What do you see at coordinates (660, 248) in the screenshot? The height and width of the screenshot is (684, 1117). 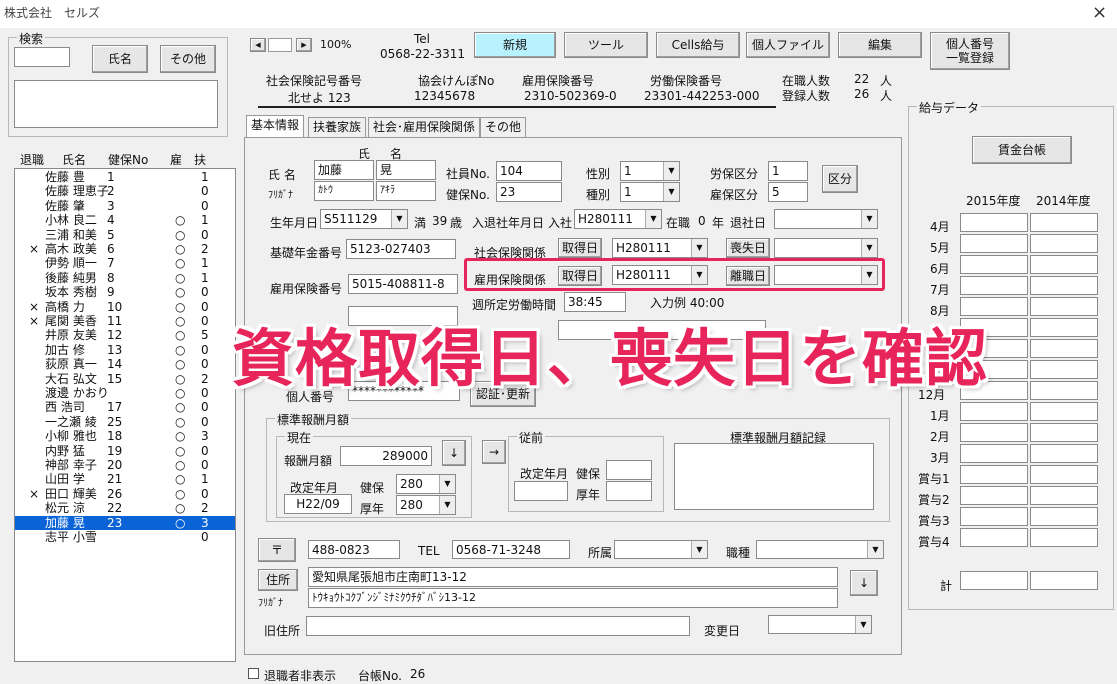 I see `shakai-get-date-select: H280111 ▼` at bounding box center [660, 248].